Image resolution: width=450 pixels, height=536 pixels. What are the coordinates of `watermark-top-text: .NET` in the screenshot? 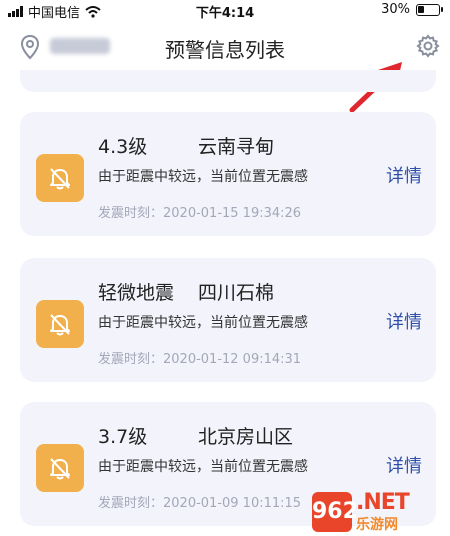 It's located at (383, 502).